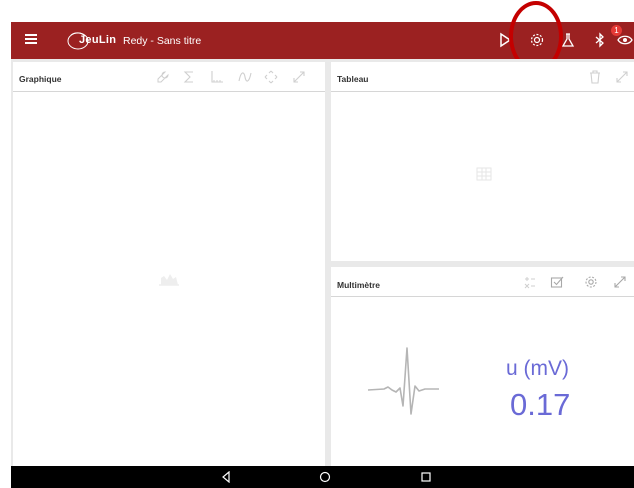 This screenshot has height=488, width=634. Describe the element at coordinates (426, 477) in the screenshot. I see `recents-icon` at that location.